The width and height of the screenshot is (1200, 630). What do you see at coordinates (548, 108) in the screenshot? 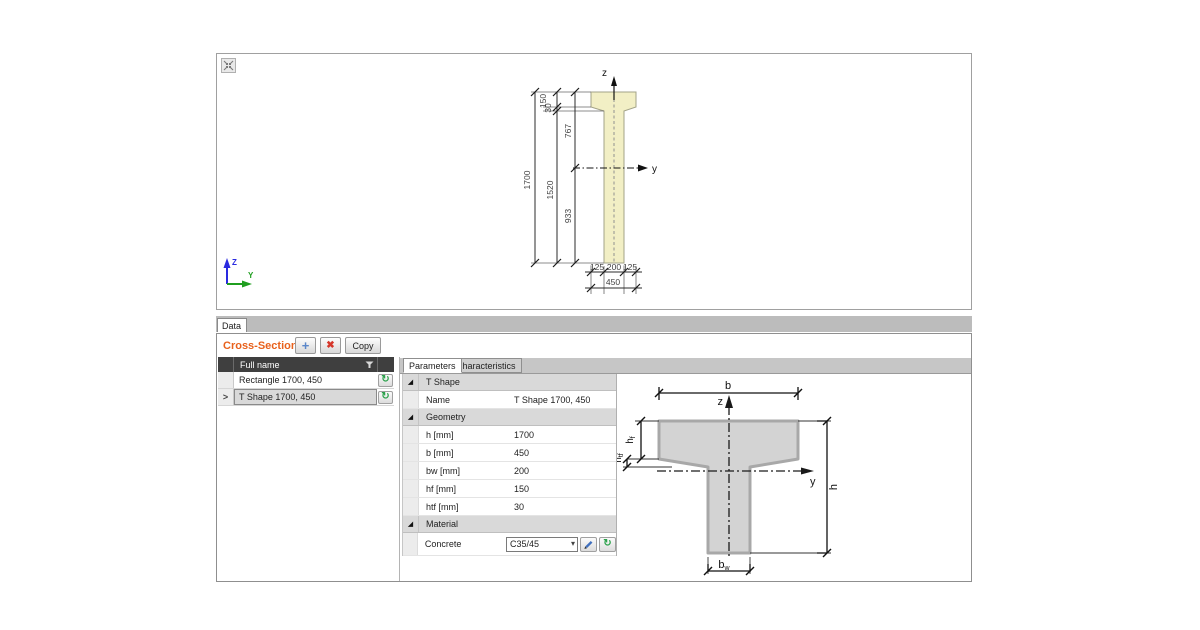
I see `dim-taper-height: 30` at bounding box center [548, 108].